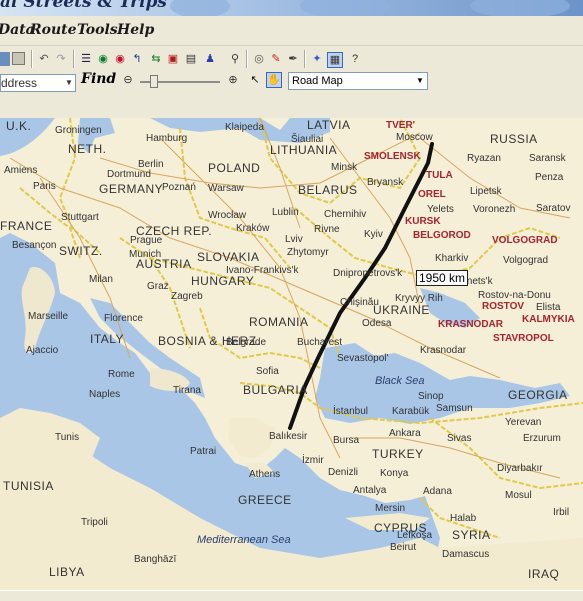  What do you see at coordinates (401, 125) in the screenshot?
I see `region-label: TVER'` at bounding box center [401, 125].